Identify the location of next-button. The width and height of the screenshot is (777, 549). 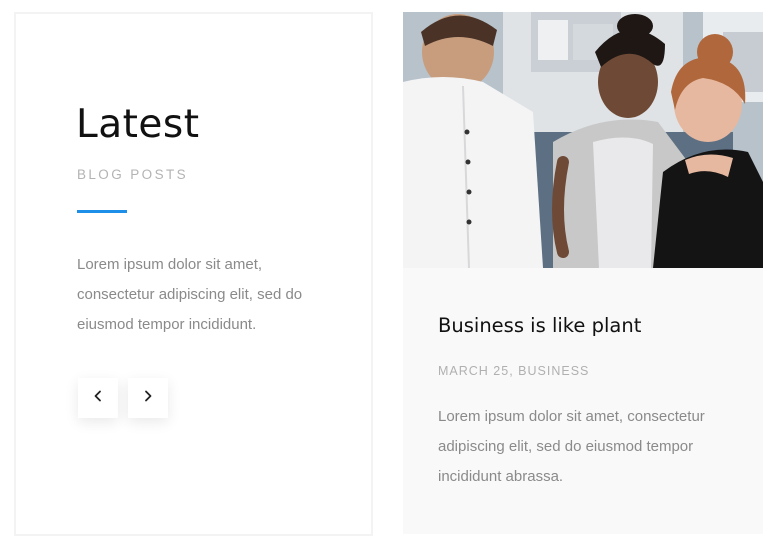
(148, 398).